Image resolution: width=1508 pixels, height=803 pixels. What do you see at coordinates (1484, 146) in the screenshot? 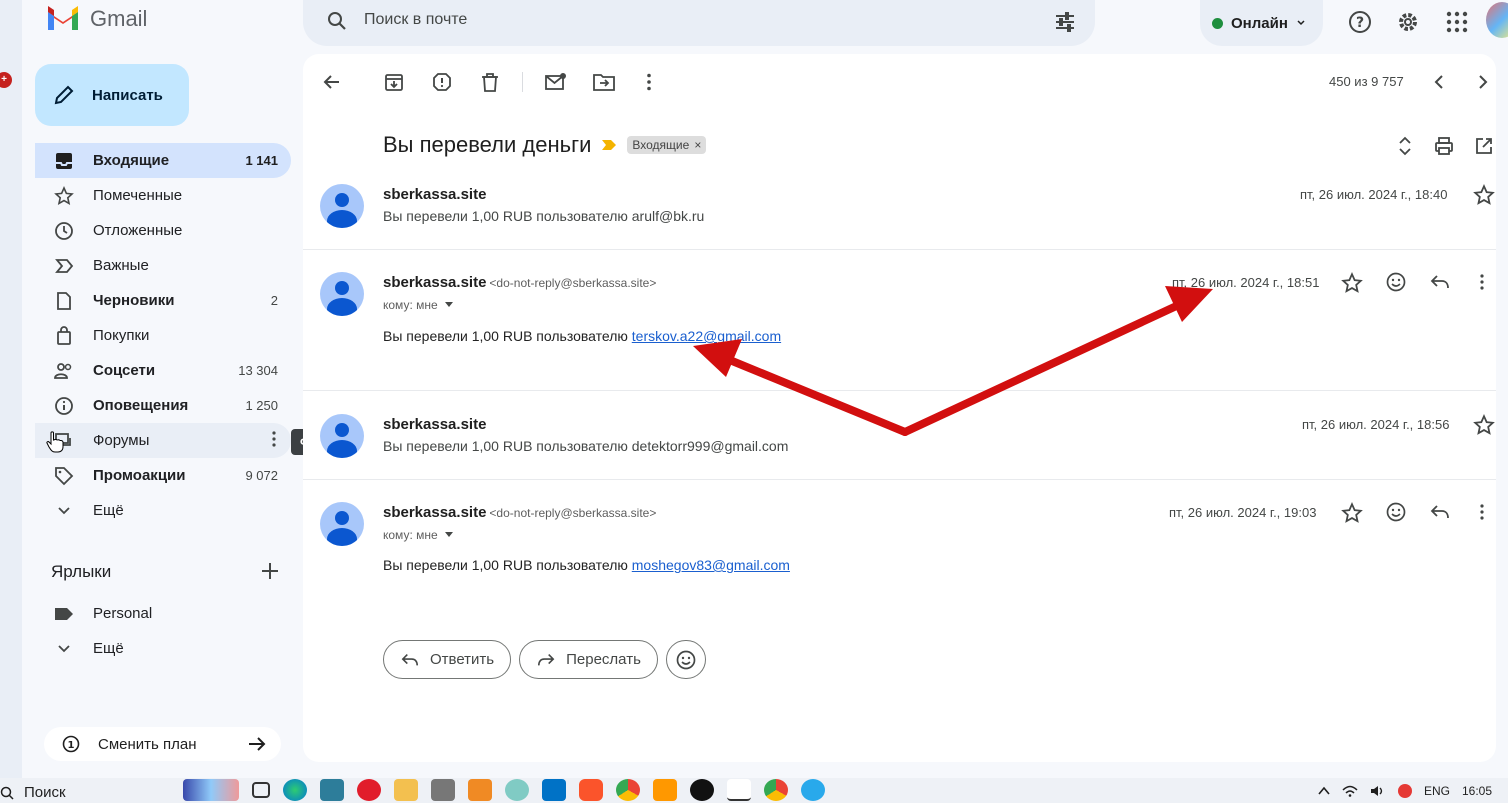
I see `open-new-window-icon` at bounding box center [1484, 146].